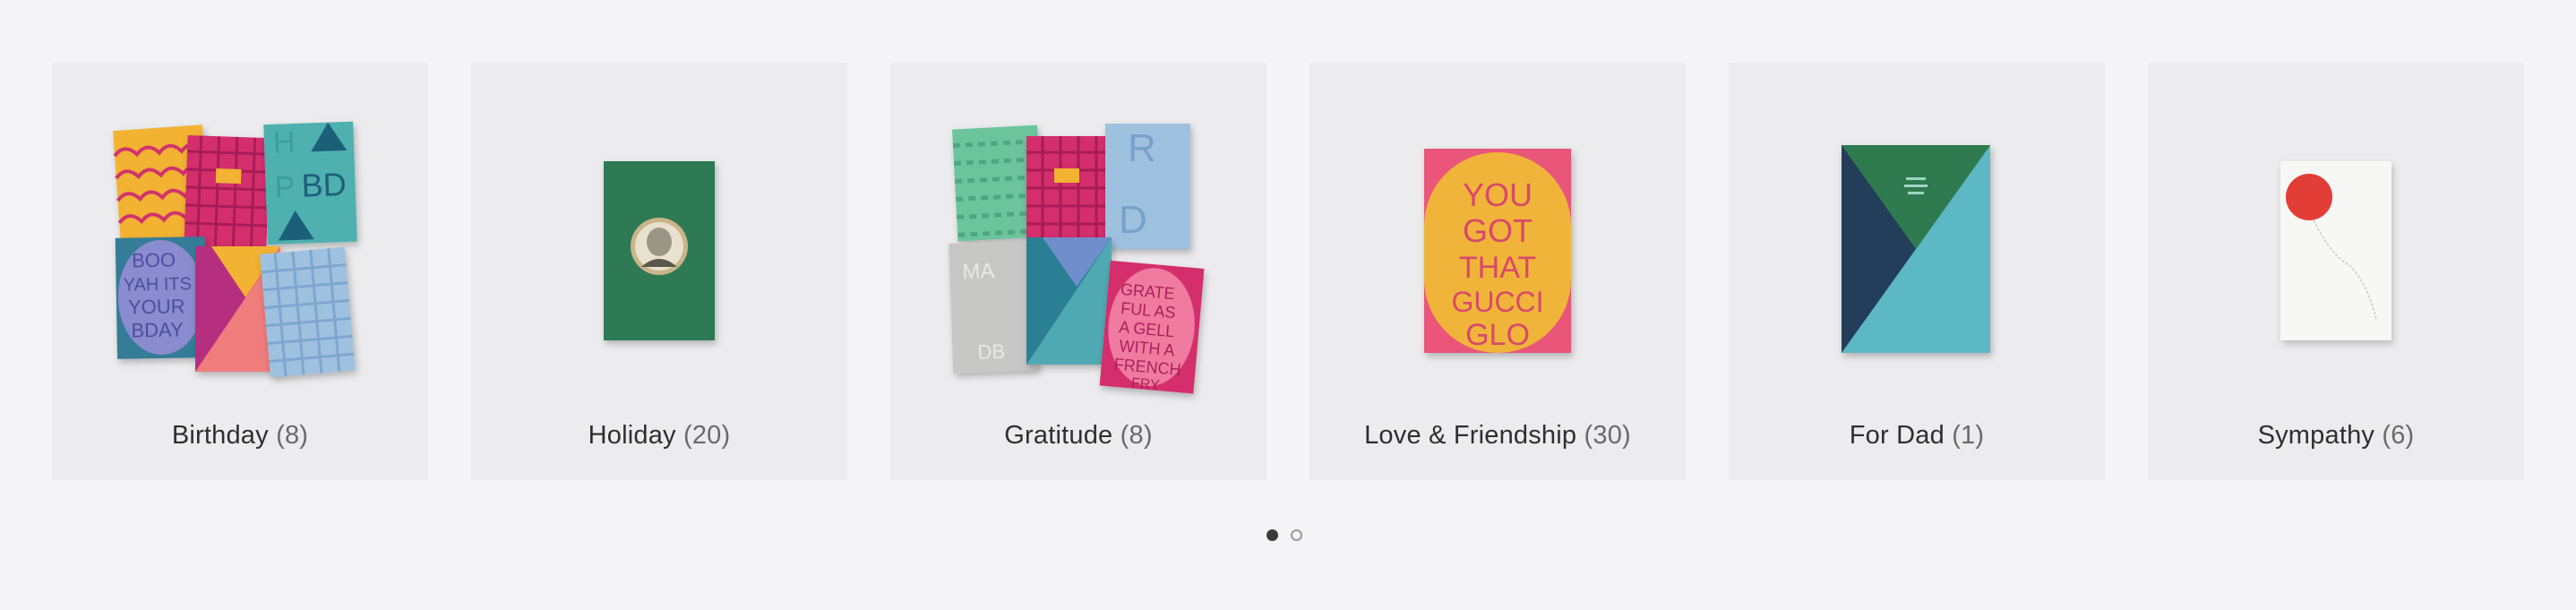  I want to click on category-name: Holiday, so click(632, 436).